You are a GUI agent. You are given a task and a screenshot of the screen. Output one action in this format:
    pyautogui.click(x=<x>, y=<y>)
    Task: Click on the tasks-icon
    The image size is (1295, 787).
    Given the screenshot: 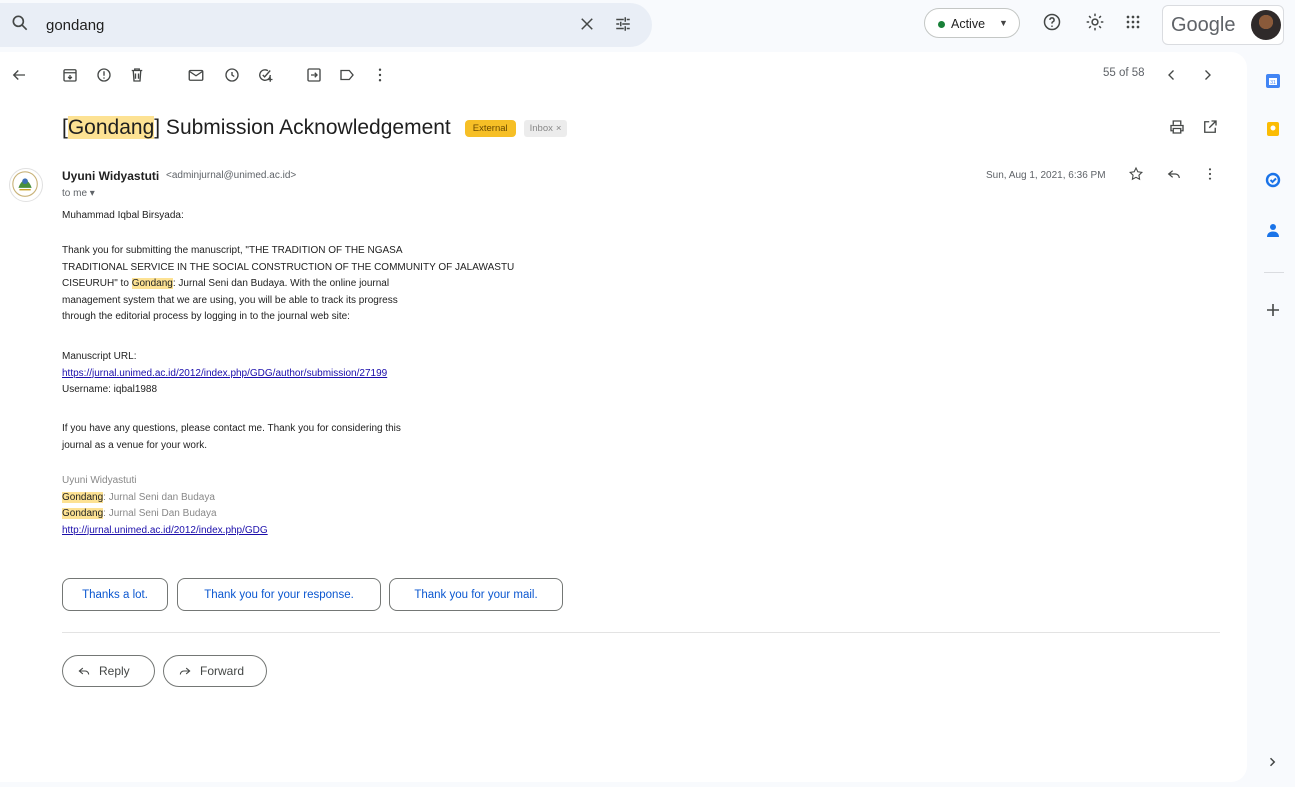 What is the action you would take?
    pyautogui.click(x=1273, y=180)
    